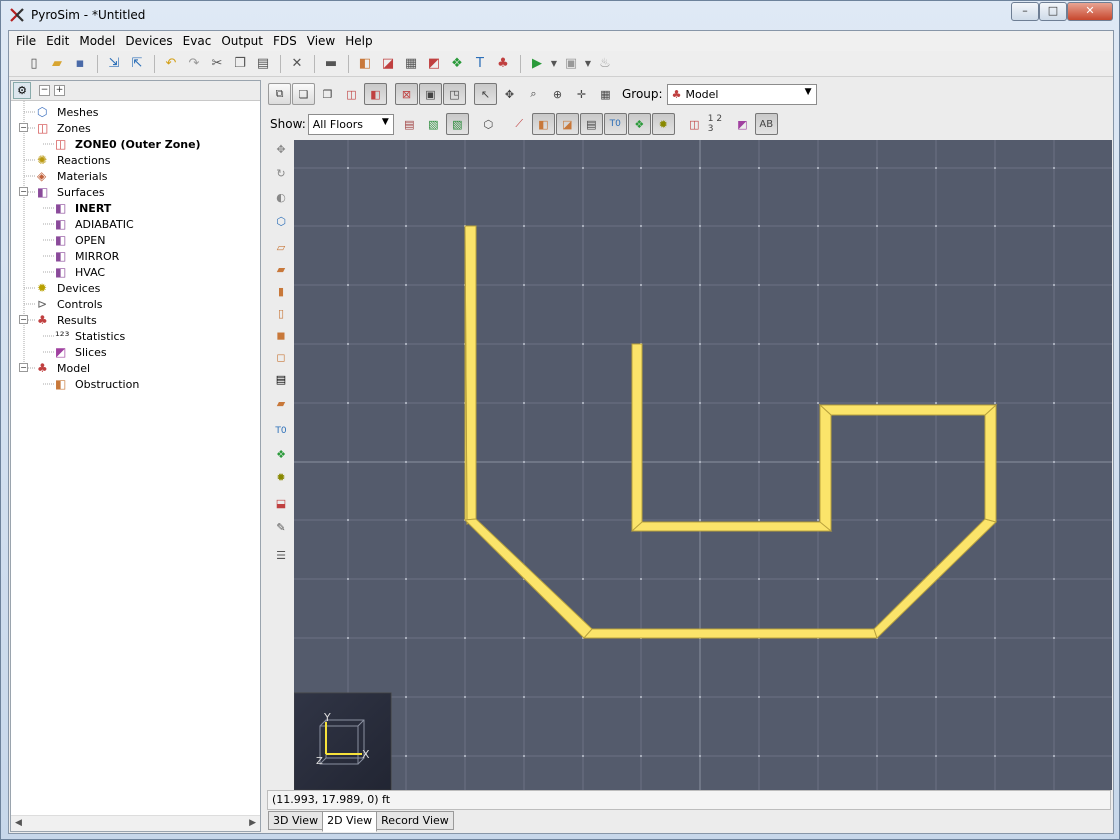  What do you see at coordinates (694, 124) in the screenshot?
I see `show-zones-icon: ◫` at bounding box center [694, 124].